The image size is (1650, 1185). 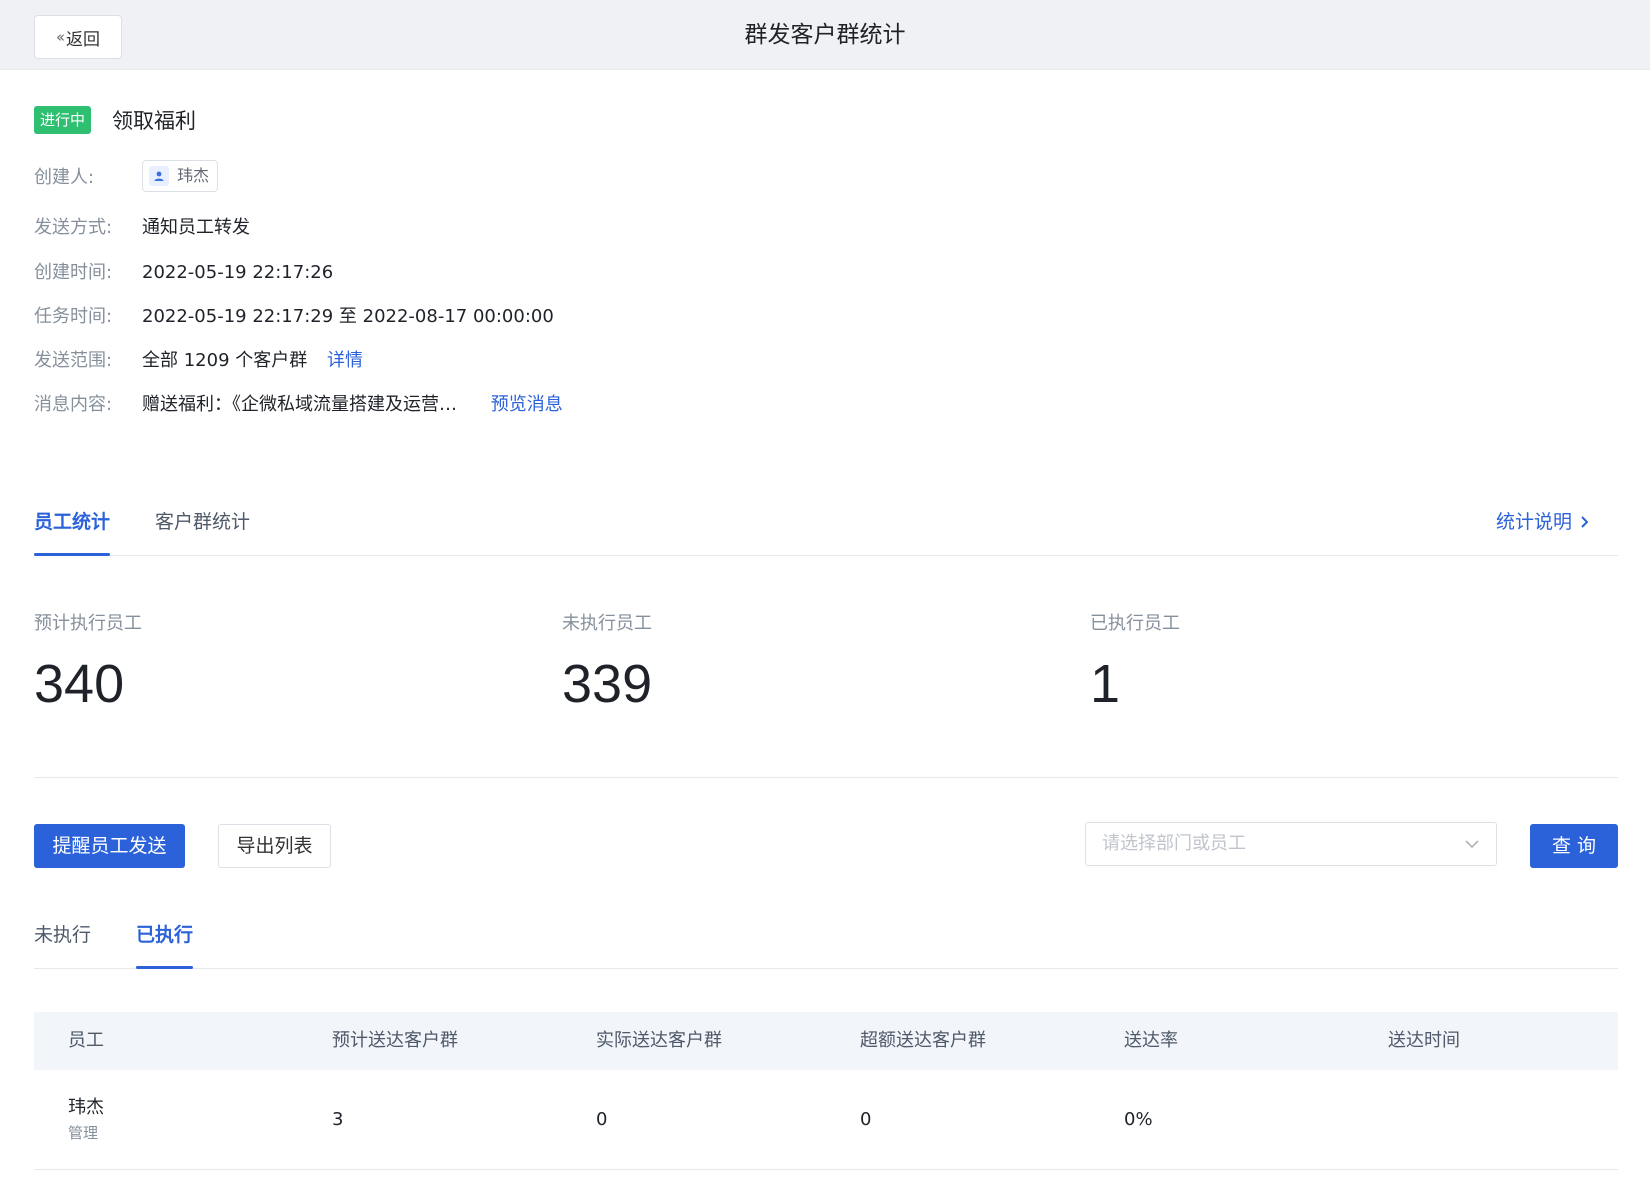 What do you see at coordinates (602, 1119) in the screenshot?
I see `actual-groups-cell: 0` at bounding box center [602, 1119].